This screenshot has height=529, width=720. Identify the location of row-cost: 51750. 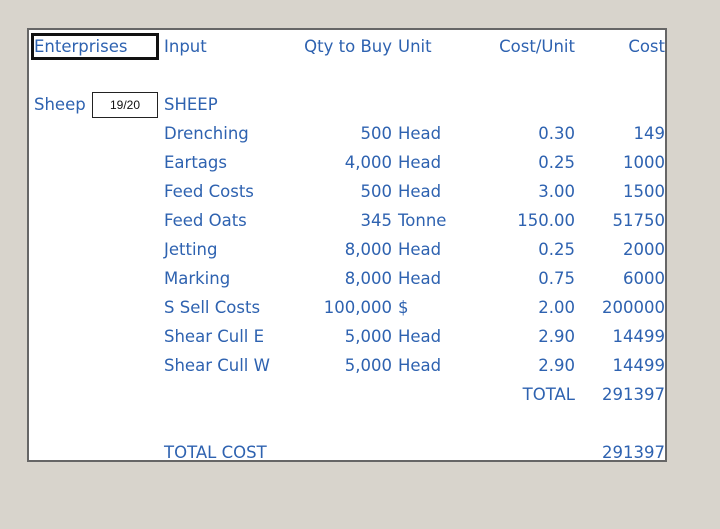
(639, 220).